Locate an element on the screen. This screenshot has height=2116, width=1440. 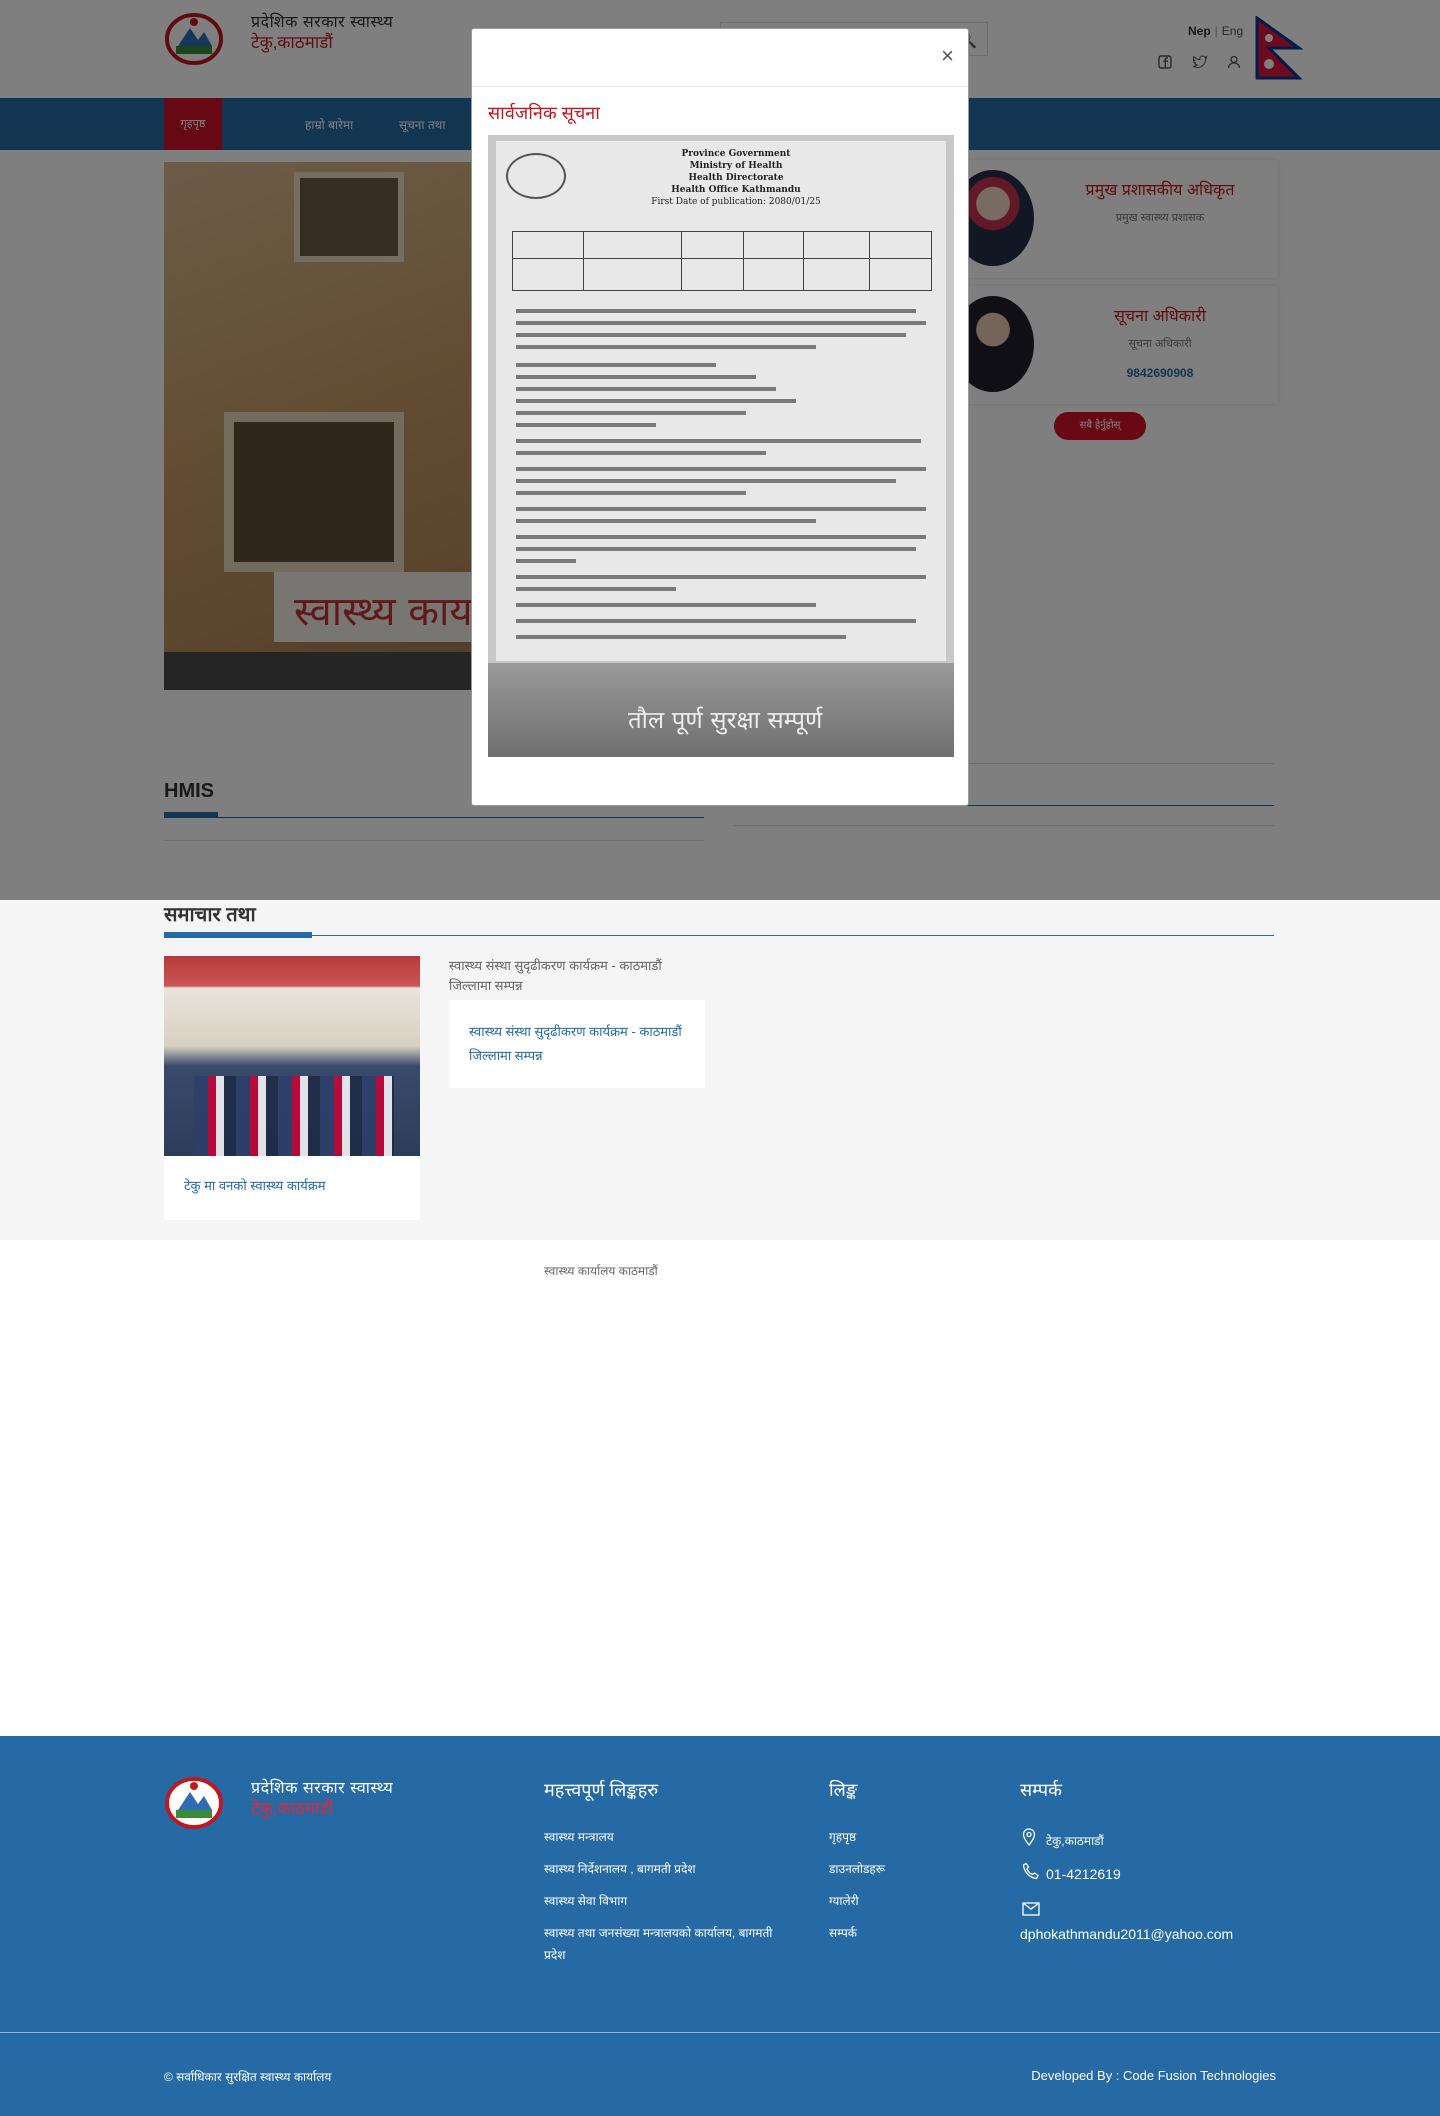
footer-nav-link: गृहपृष्ठ is located at coordinates (842, 1837).